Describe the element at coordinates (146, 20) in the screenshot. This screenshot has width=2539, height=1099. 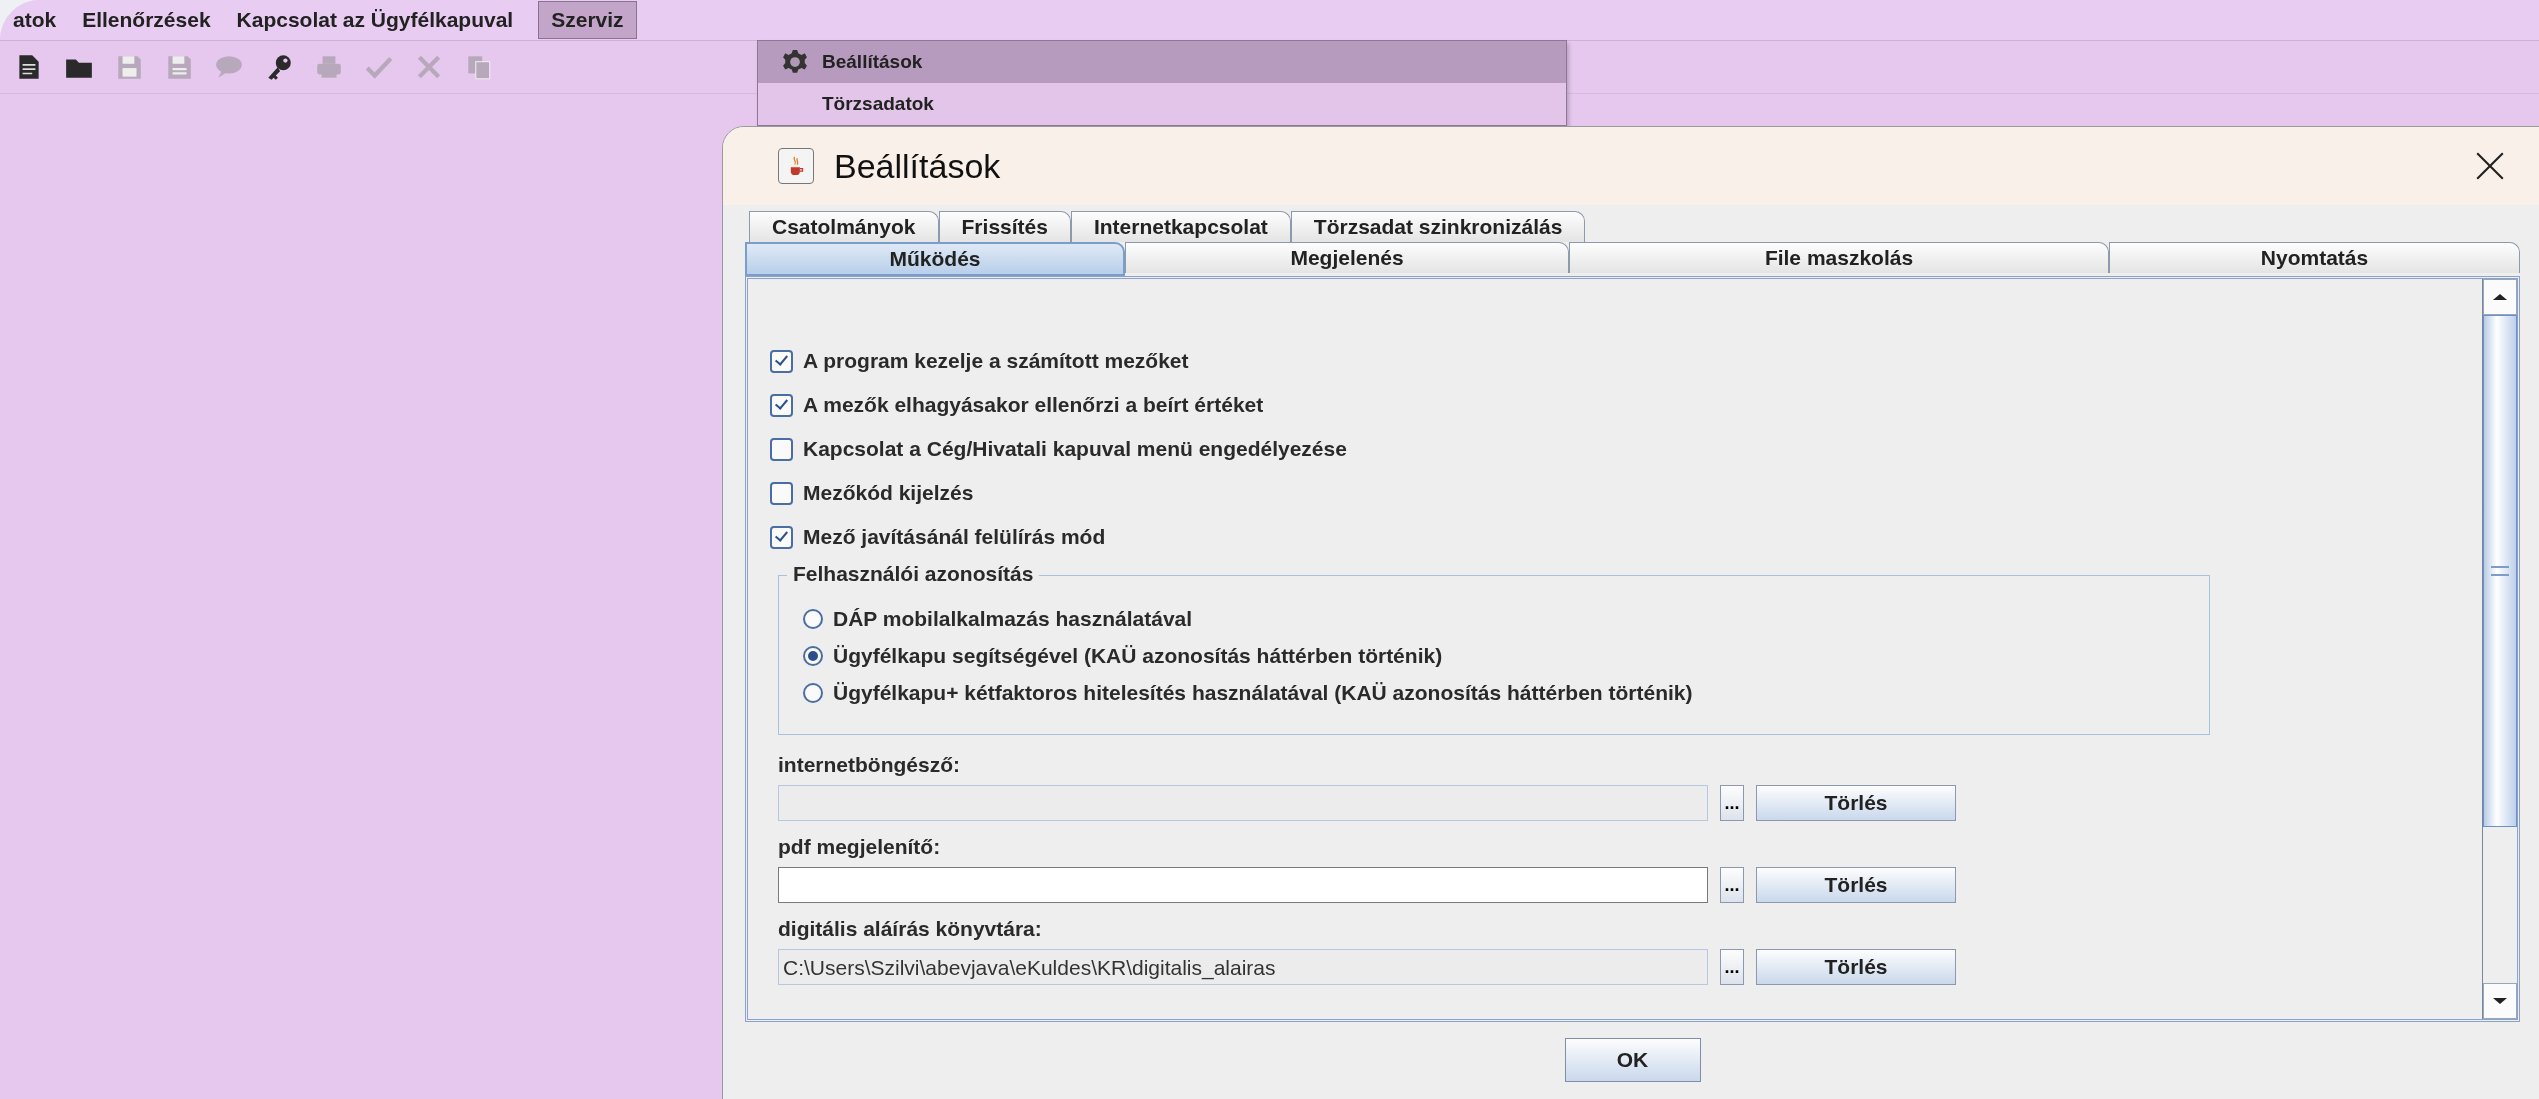
I see `menu-item: Ellenőrzések` at that location.